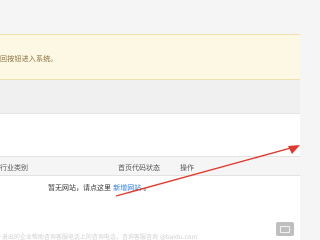 The height and width of the screenshot is (240, 320). I want to click on watermark-inner, so click(285, 229).